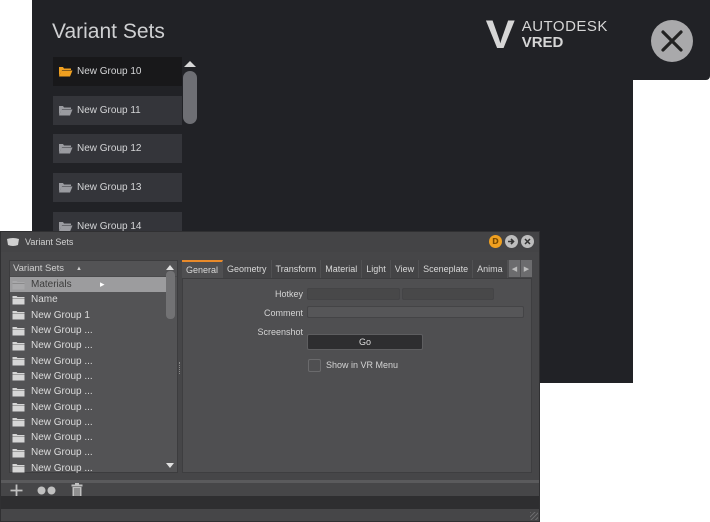 Image resolution: width=710 pixels, height=522 pixels. I want to click on tree-column-header: Variant Sets ▲, so click(93, 269).